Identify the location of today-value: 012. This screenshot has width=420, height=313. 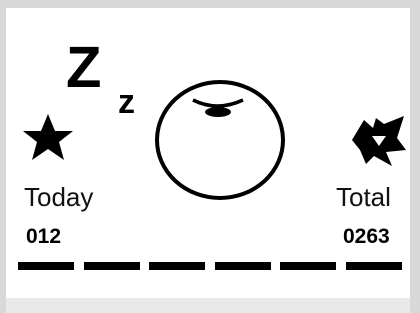
(44, 236).